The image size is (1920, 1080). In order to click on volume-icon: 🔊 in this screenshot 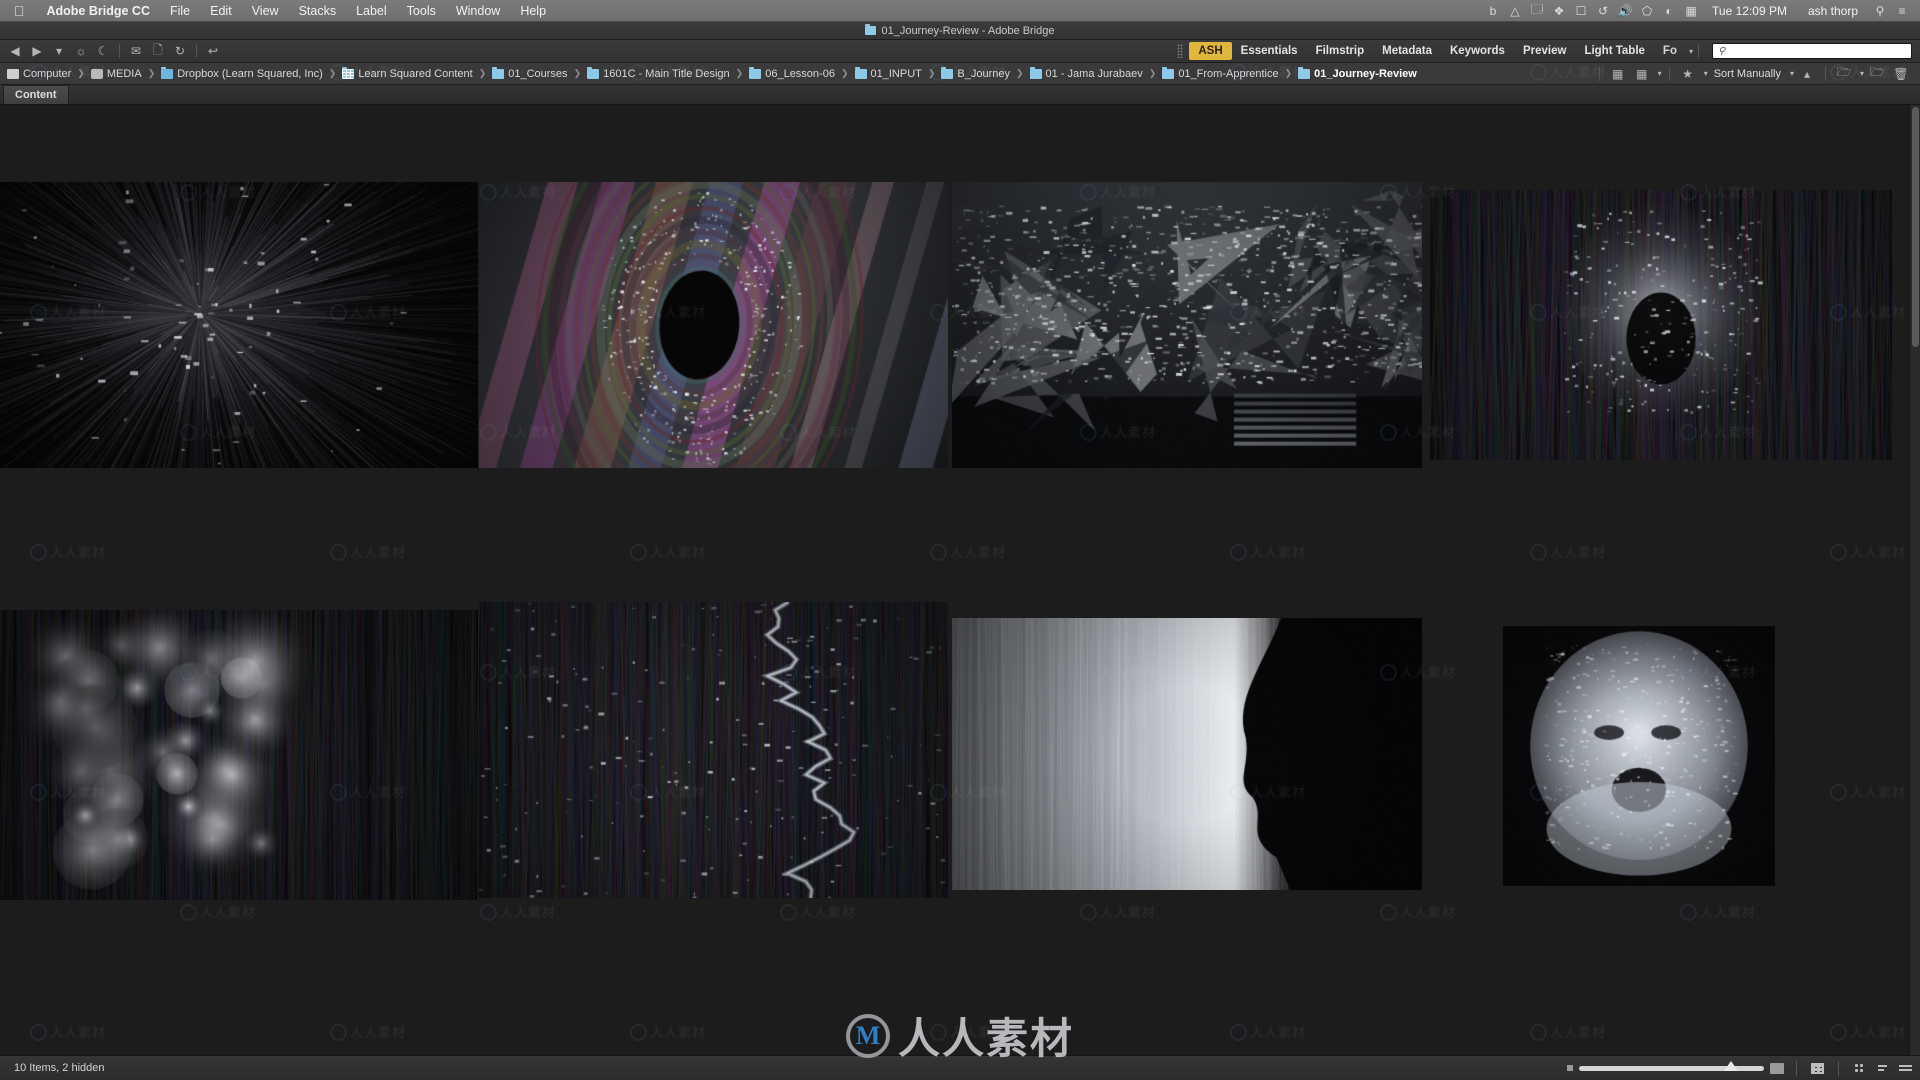, I will do `click(1625, 11)`.